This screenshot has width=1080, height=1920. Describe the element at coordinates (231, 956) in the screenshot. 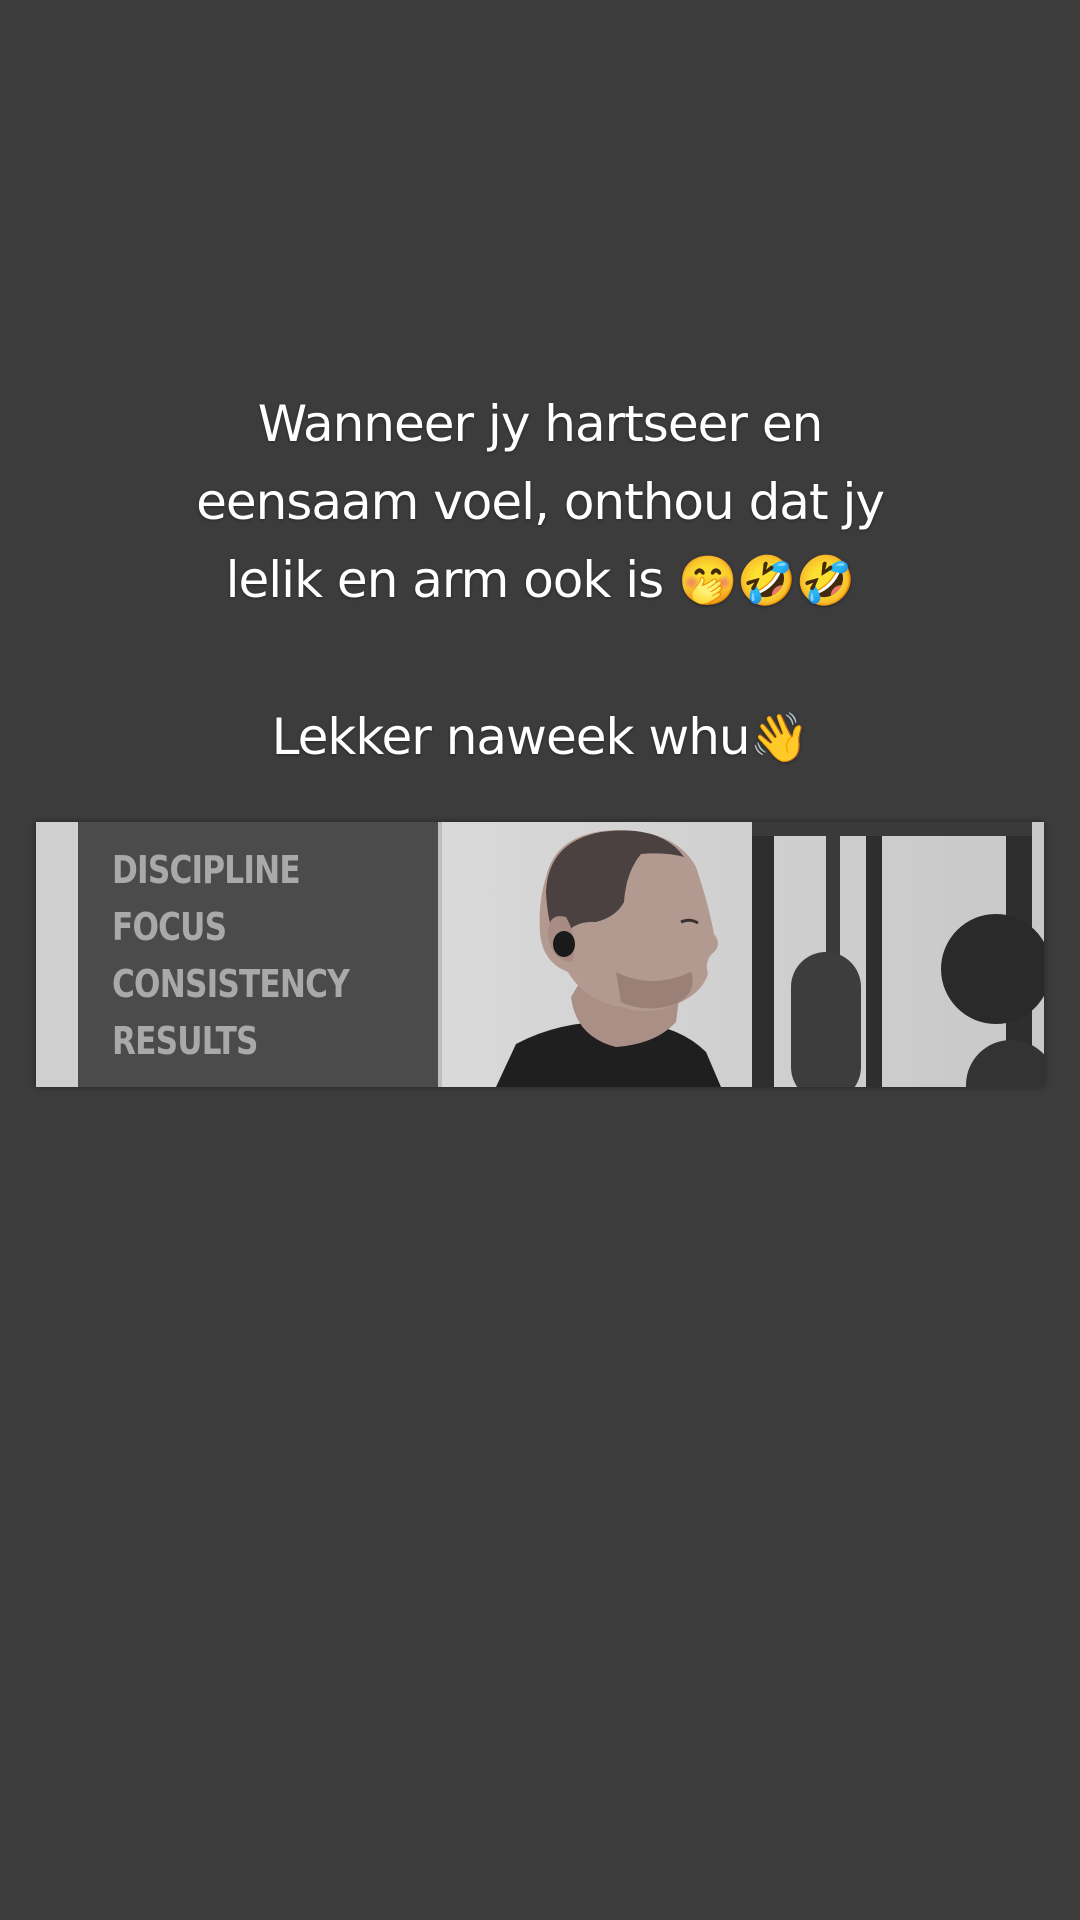

I see `poster-words: DISCIPLINE FOCUS CONSISTENCY RESULTS` at that location.